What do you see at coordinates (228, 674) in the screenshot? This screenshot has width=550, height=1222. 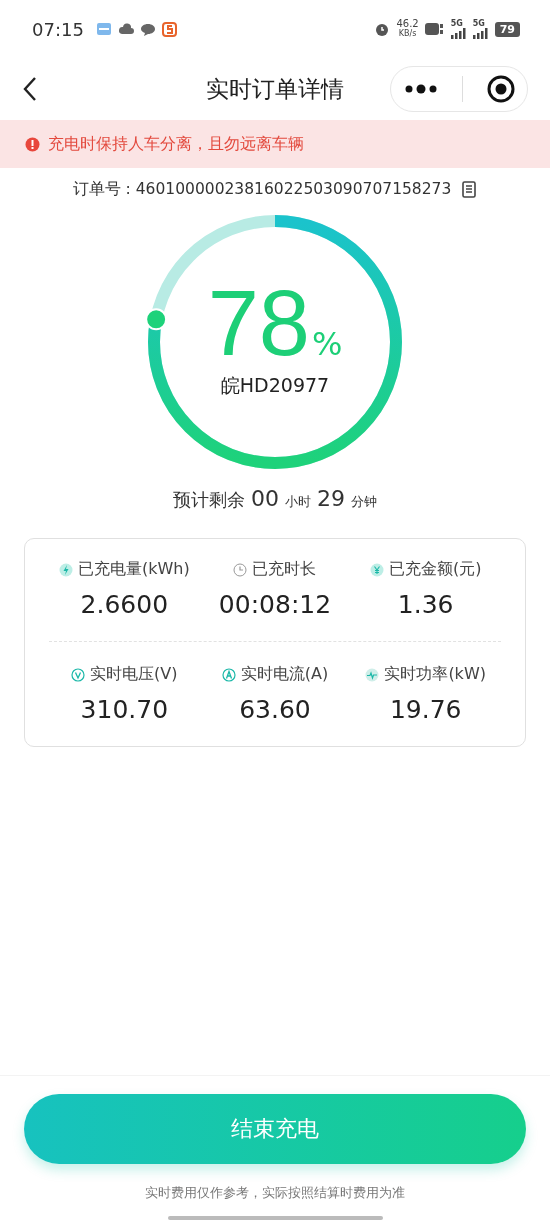 I see `current-icon` at bounding box center [228, 674].